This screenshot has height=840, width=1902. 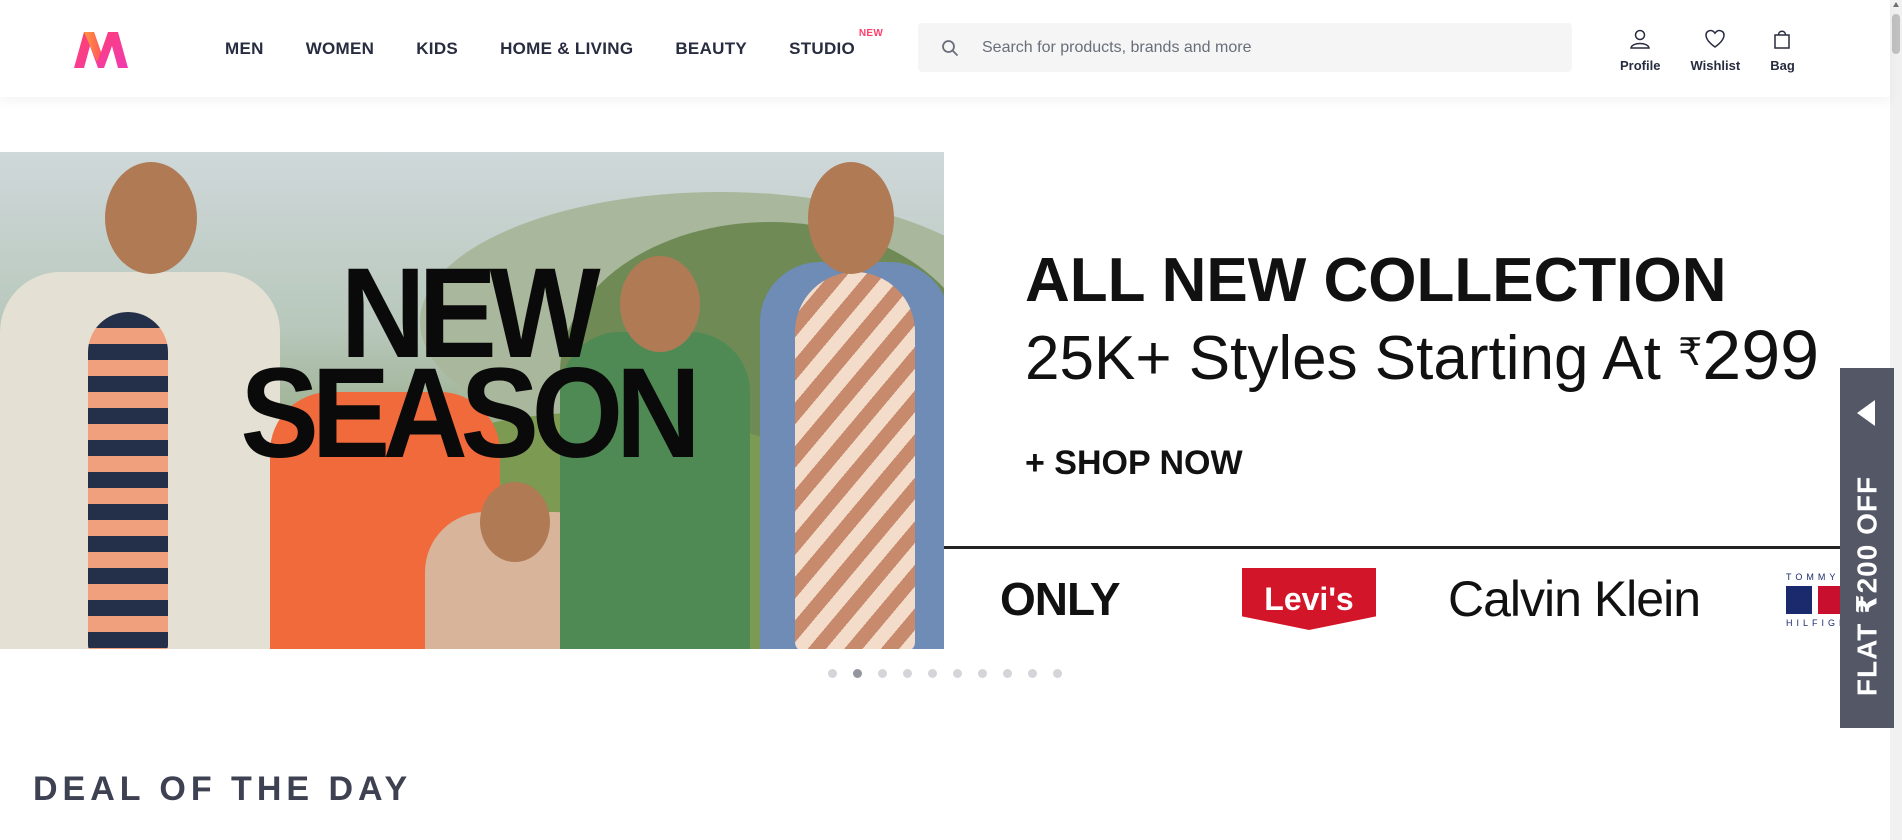 I want to click on bag-button: Bag, so click(x=1782, y=50).